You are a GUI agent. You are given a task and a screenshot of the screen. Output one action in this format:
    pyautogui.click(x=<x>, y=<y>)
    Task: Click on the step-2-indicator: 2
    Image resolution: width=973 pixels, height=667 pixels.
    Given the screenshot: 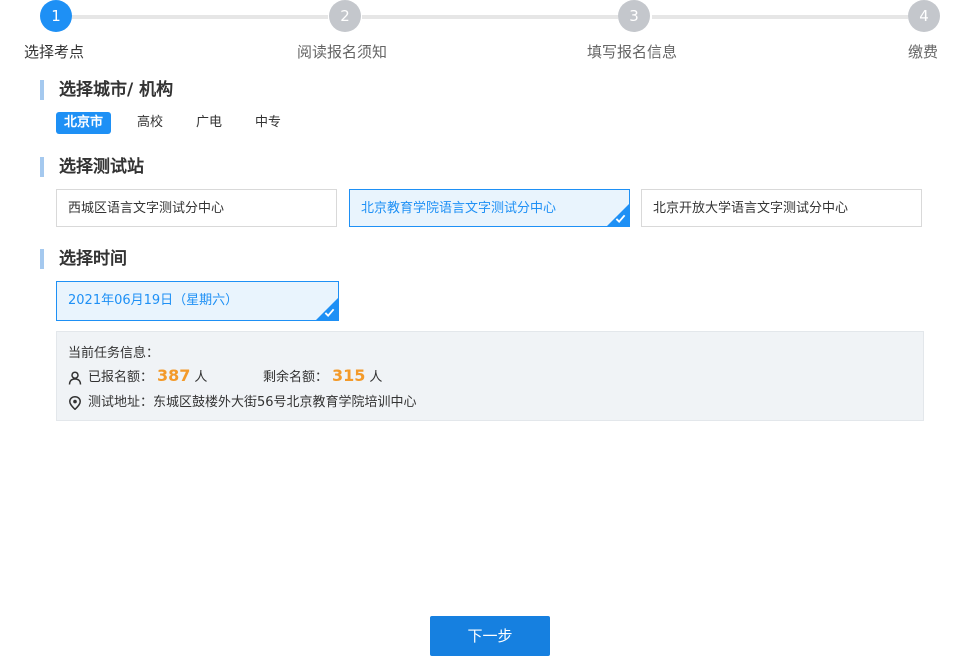 What is the action you would take?
    pyautogui.click(x=345, y=16)
    